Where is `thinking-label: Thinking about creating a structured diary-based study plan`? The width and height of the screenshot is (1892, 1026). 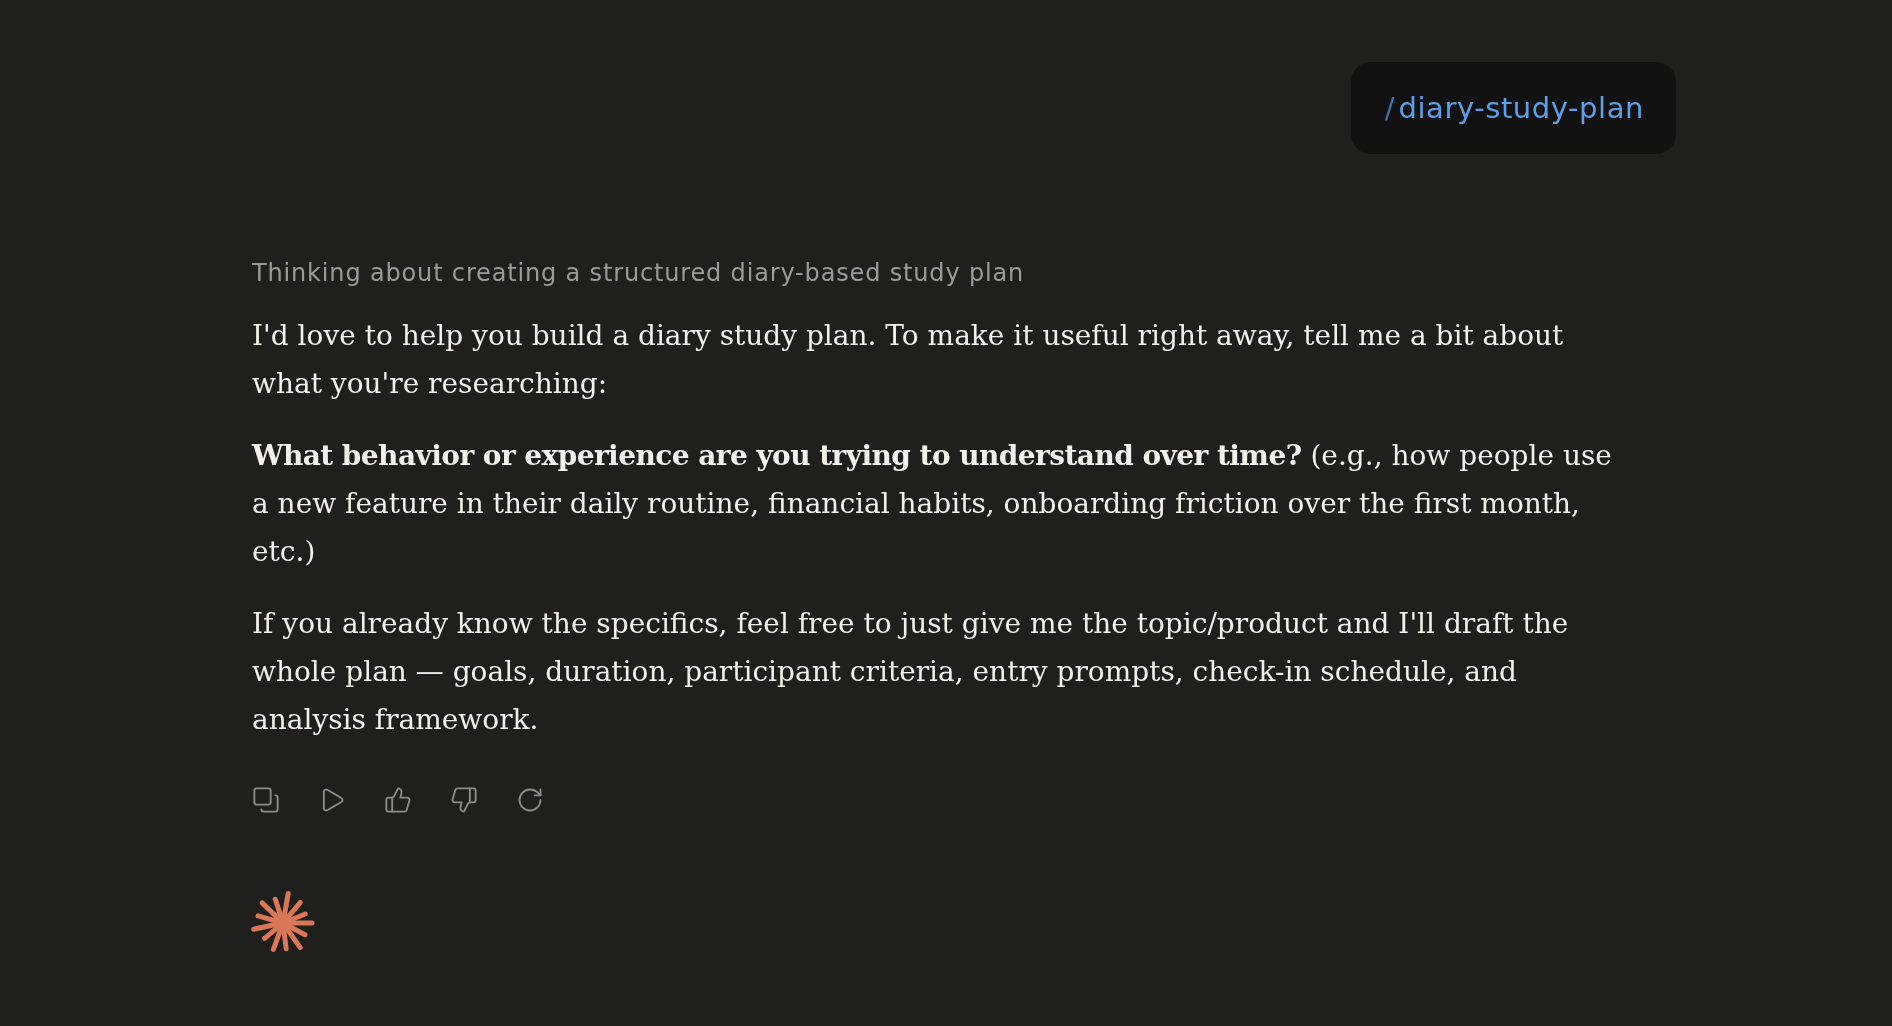 thinking-label: Thinking about creating a structured diary-based study plan is located at coordinates (638, 273).